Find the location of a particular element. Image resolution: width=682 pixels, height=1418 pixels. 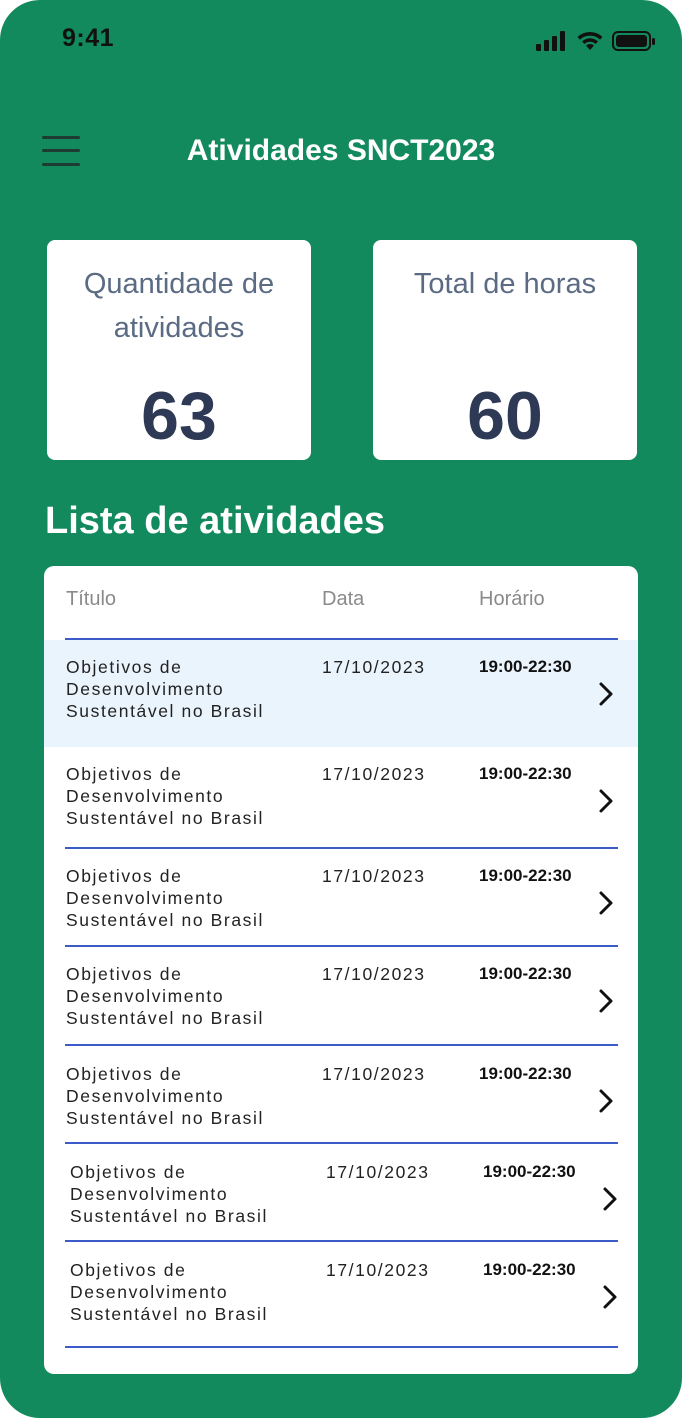

stat-label: Quantidade de atividades is located at coordinates (179, 306).